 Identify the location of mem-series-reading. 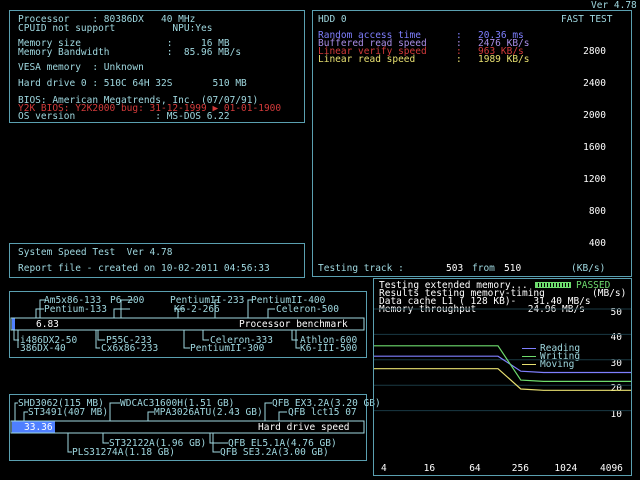
(502, 364).